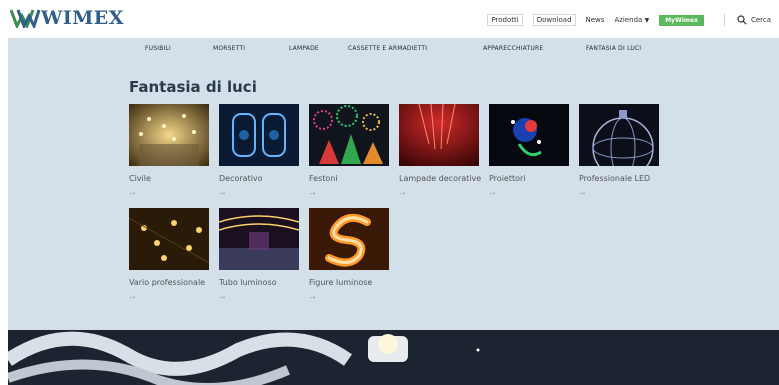  Describe the element at coordinates (341, 282) in the screenshot. I see `product-label: Figure luminose` at that location.